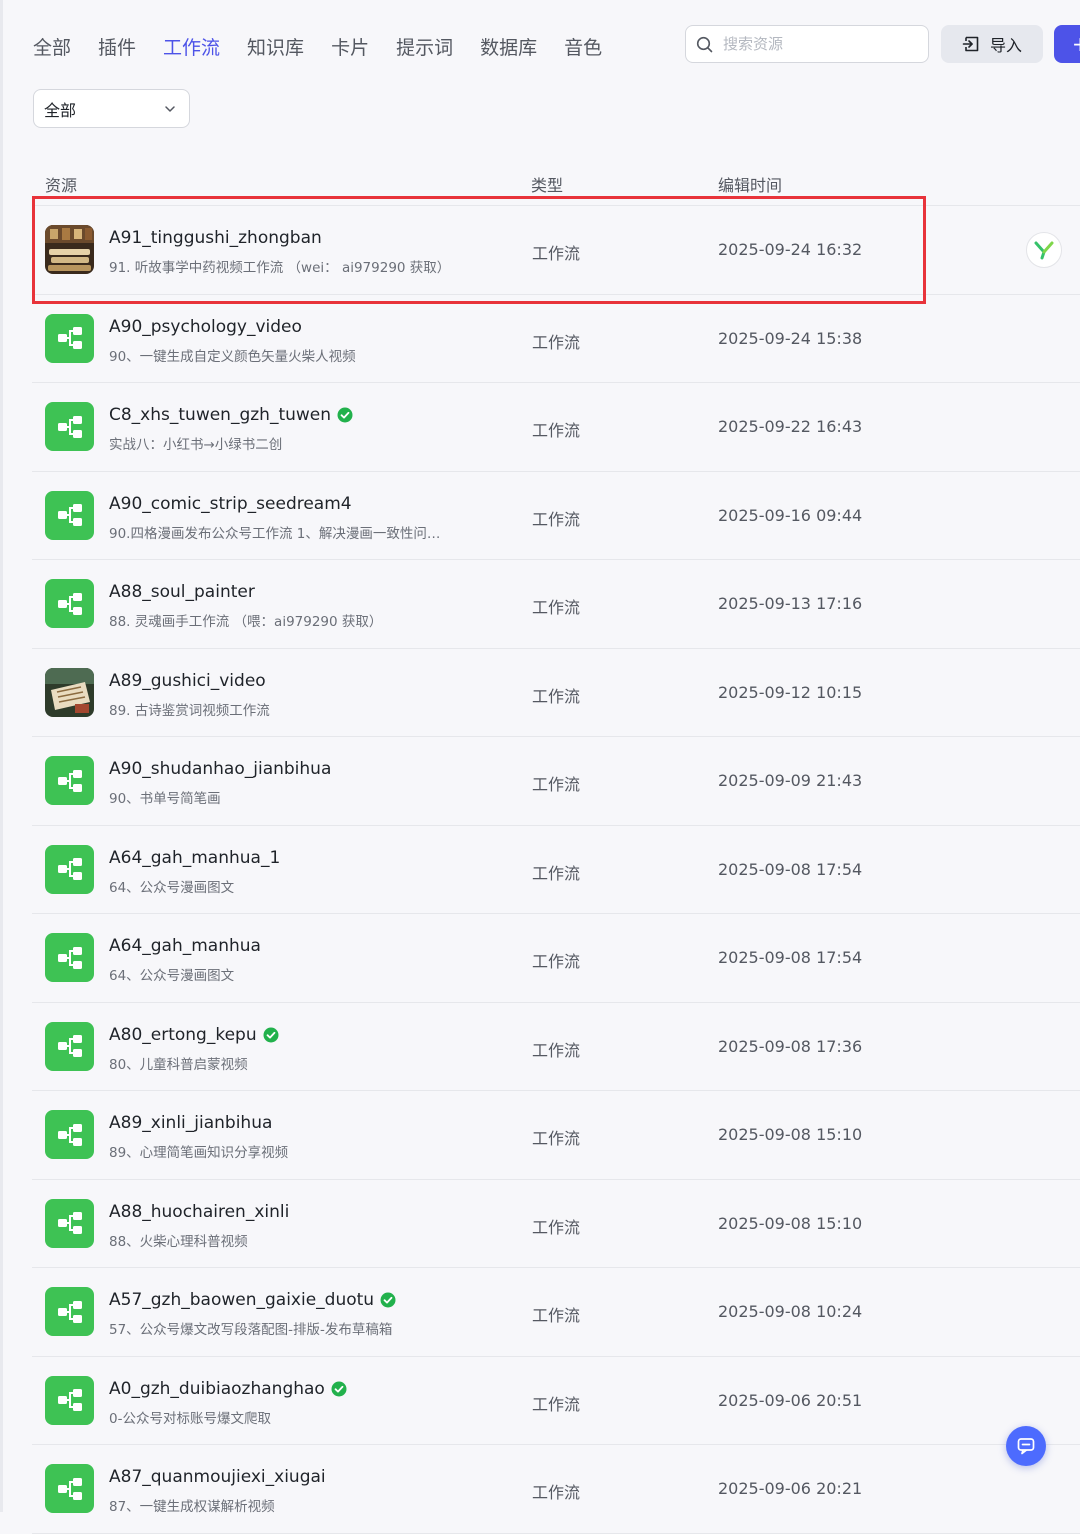 The image size is (1080, 1534). What do you see at coordinates (191, 1123) in the screenshot?
I see `resource-title-text: A89_xinli_jianbihua` at bounding box center [191, 1123].